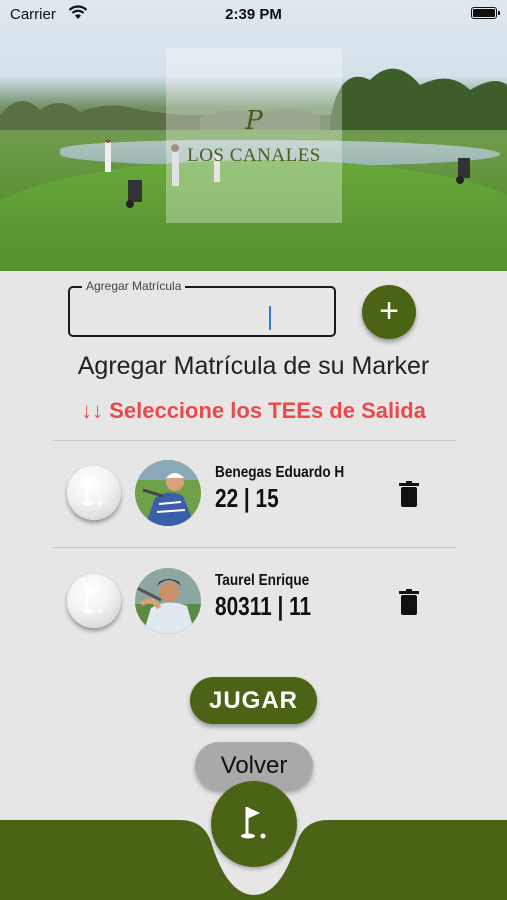  Describe the element at coordinates (263, 606) in the screenshot. I see `player-stats: 80311 | 11` at that location.